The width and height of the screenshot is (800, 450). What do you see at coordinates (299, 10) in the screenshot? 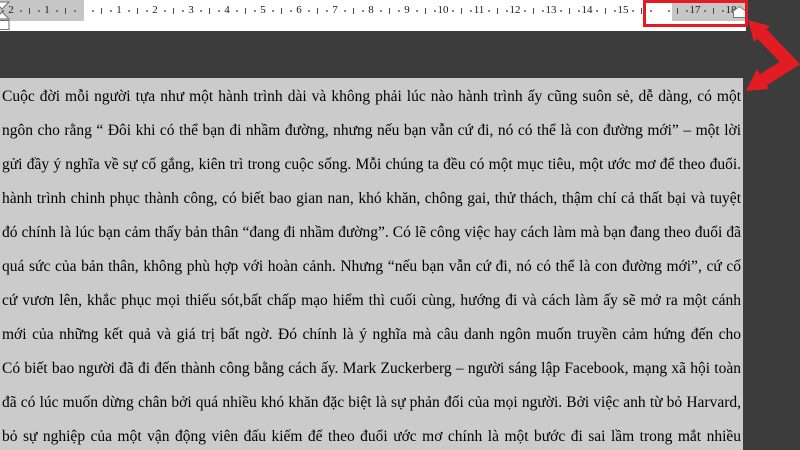
I see `ruler-number: 6` at bounding box center [299, 10].